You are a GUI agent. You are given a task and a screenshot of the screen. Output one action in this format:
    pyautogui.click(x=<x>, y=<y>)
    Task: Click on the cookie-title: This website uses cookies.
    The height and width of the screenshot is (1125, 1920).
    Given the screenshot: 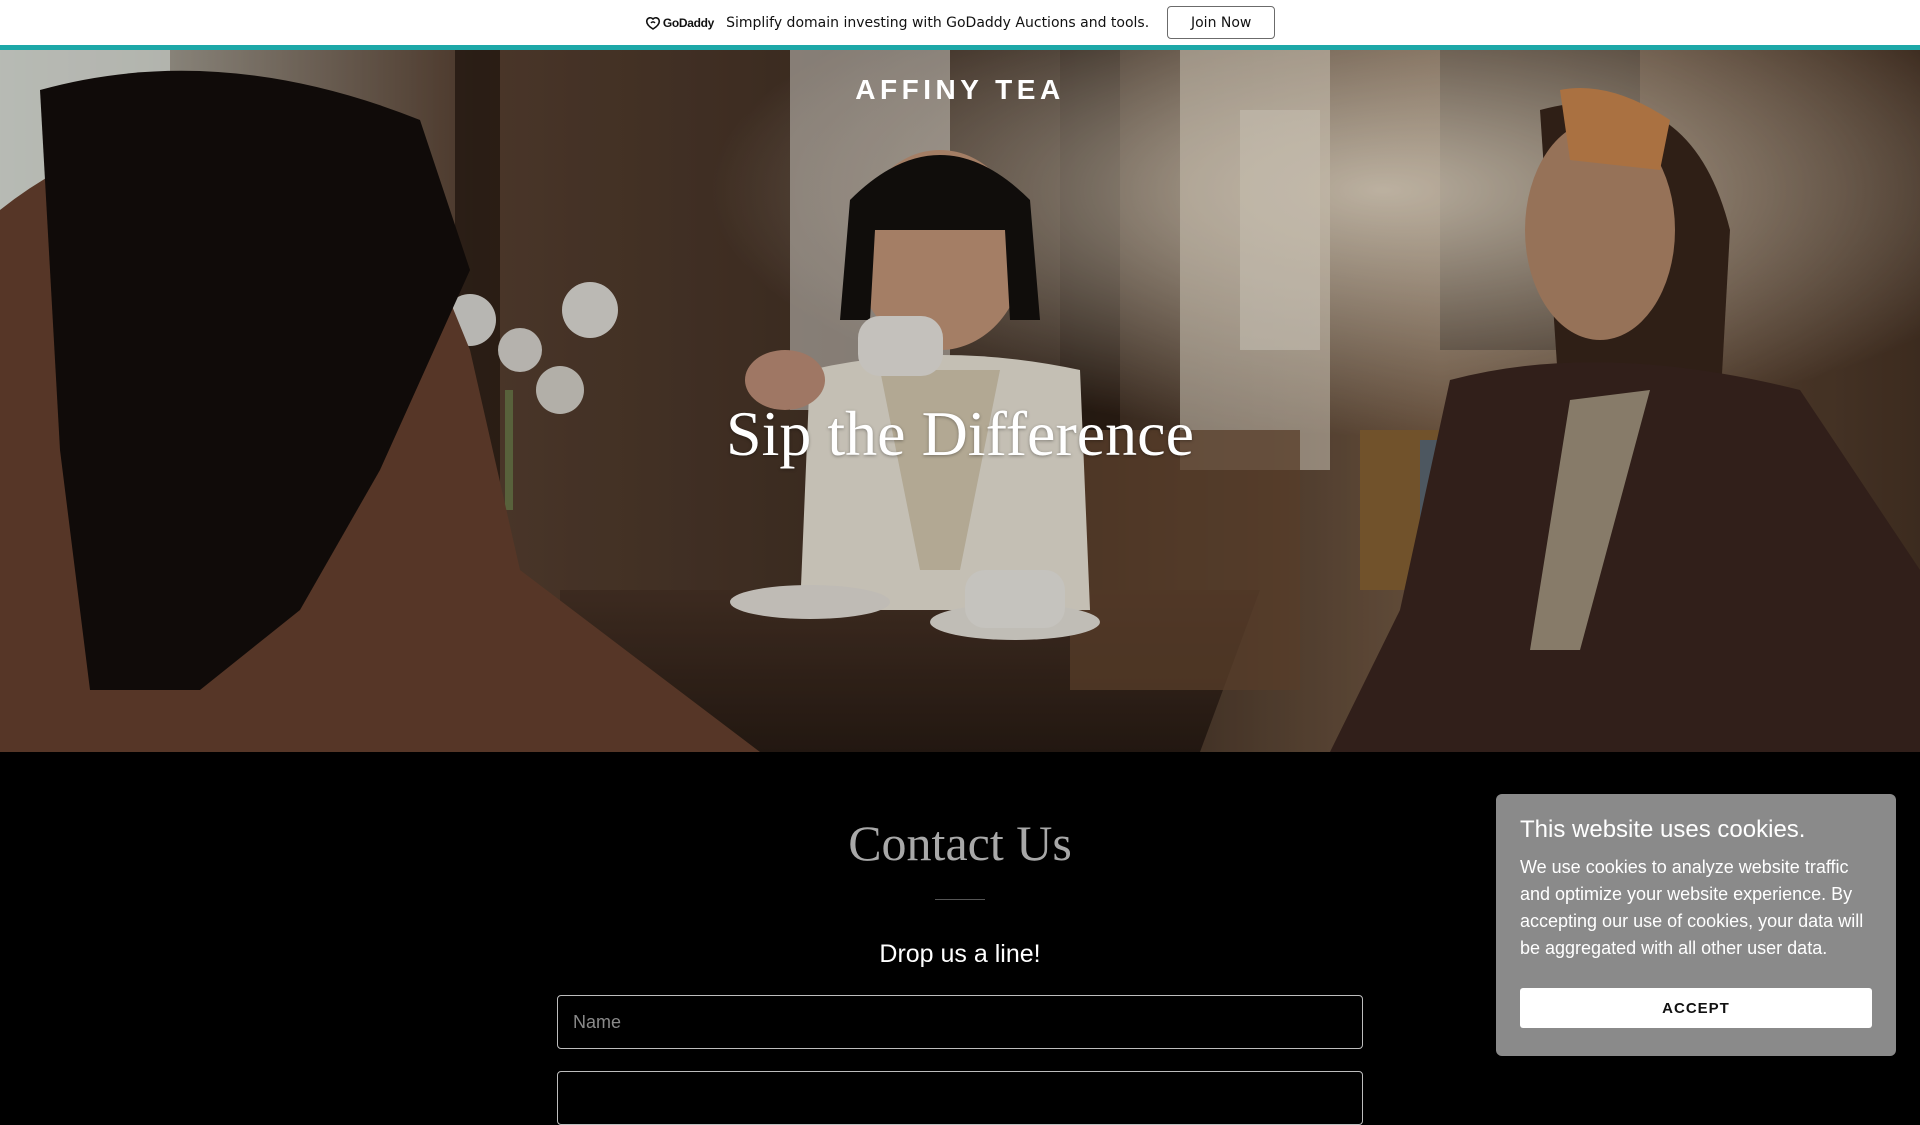 What is the action you would take?
    pyautogui.click(x=1663, y=829)
    